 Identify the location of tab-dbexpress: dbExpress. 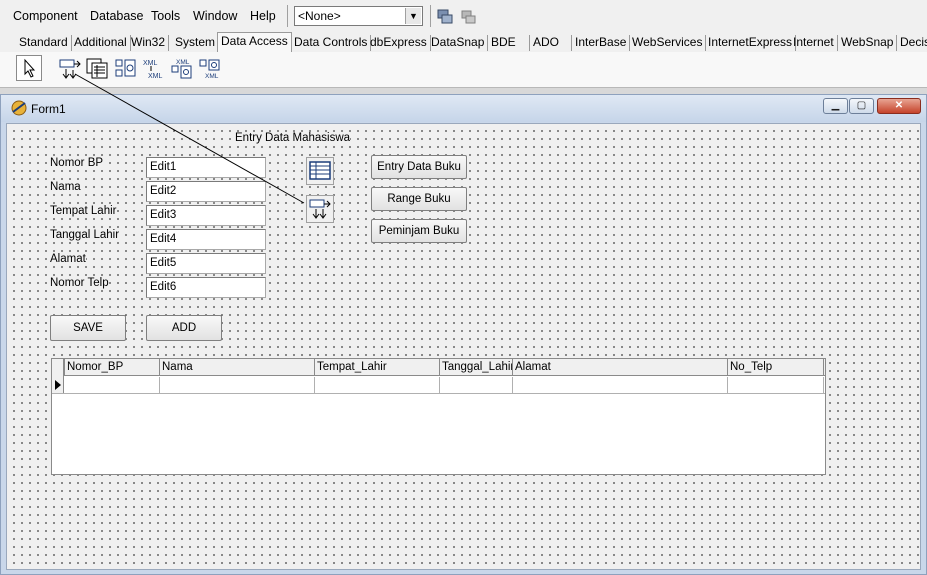
(399, 43).